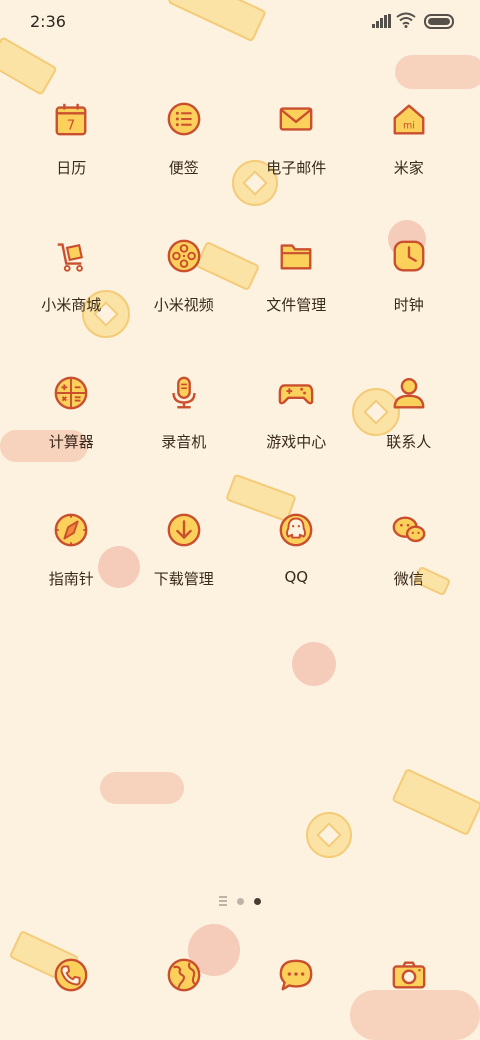  I want to click on app-notes: 便签, so click(184, 158).